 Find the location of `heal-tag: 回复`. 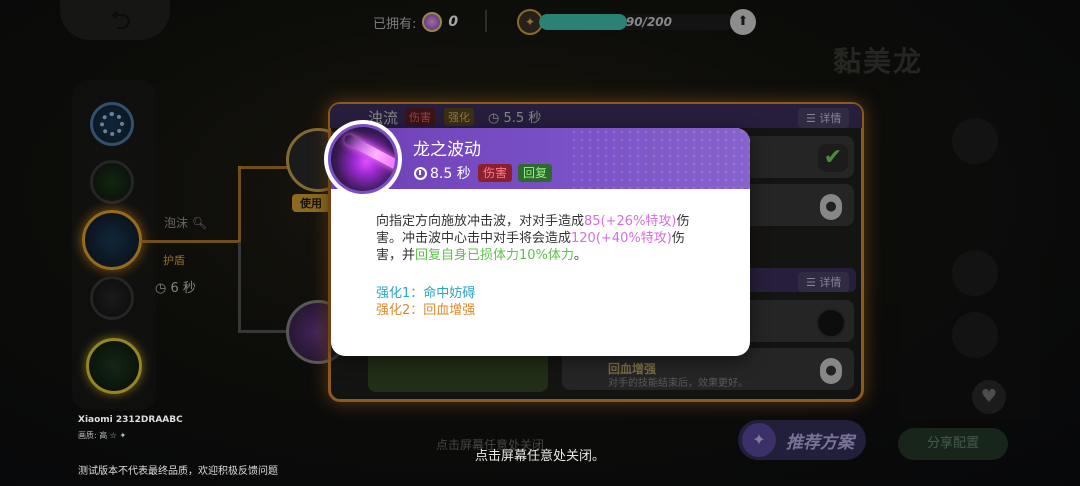

heal-tag: 回复 is located at coordinates (535, 173).